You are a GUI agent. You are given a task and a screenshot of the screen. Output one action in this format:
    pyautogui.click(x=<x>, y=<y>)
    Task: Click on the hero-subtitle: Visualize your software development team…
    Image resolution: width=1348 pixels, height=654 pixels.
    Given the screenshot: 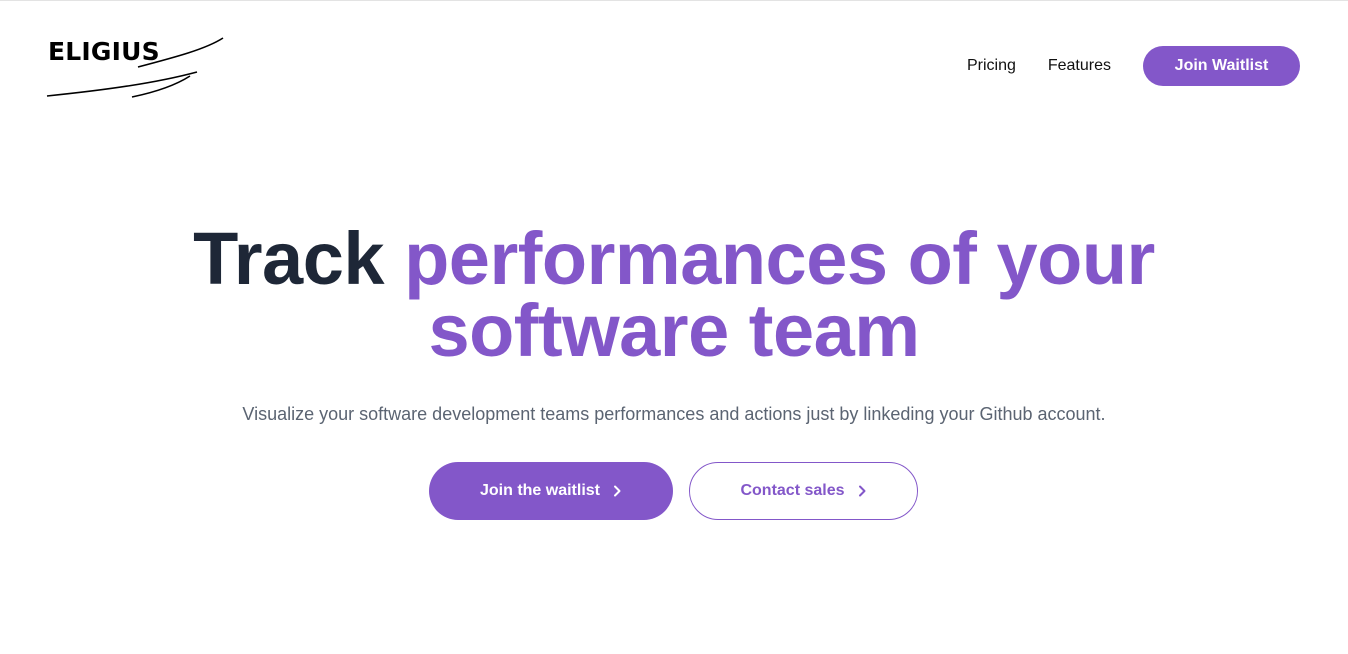 What is the action you would take?
    pyautogui.click(x=674, y=414)
    